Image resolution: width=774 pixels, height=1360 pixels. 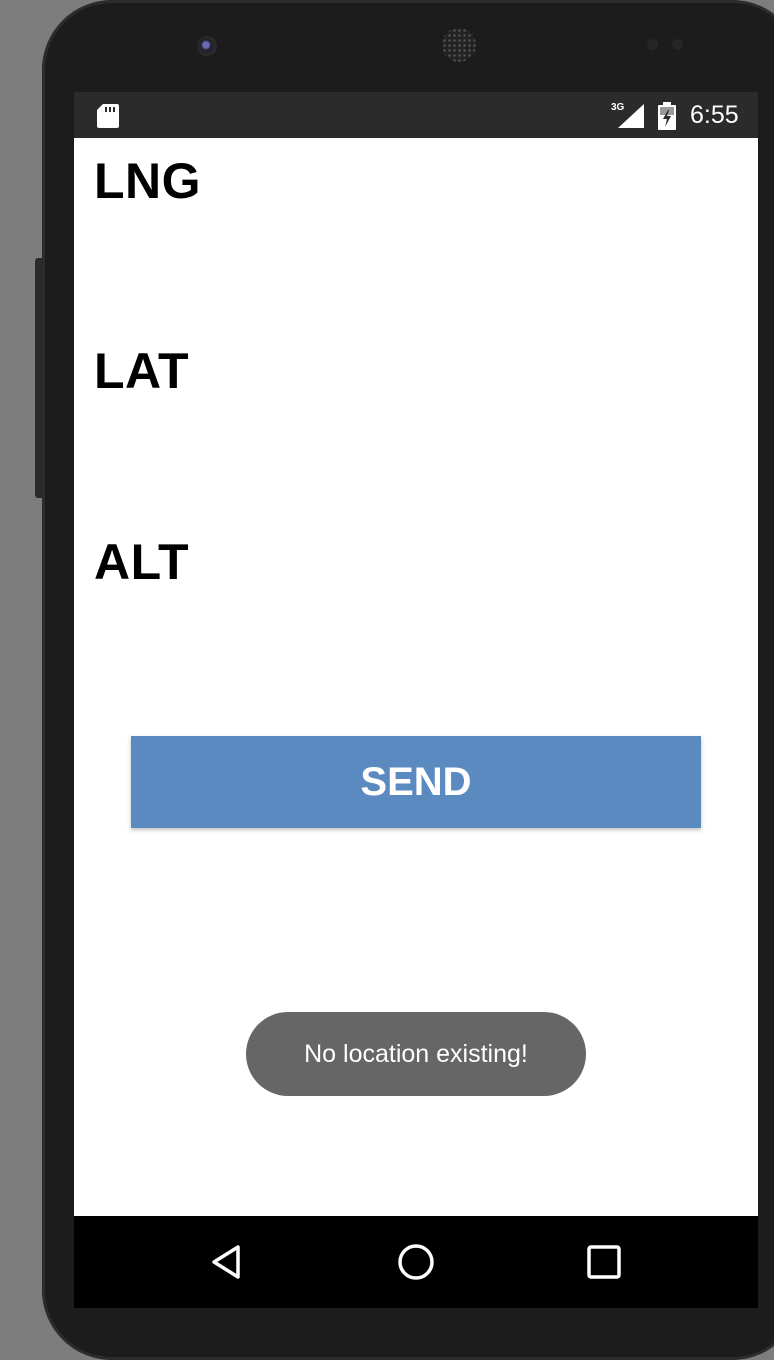 I want to click on home-icon, so click(x=416, y=1262).